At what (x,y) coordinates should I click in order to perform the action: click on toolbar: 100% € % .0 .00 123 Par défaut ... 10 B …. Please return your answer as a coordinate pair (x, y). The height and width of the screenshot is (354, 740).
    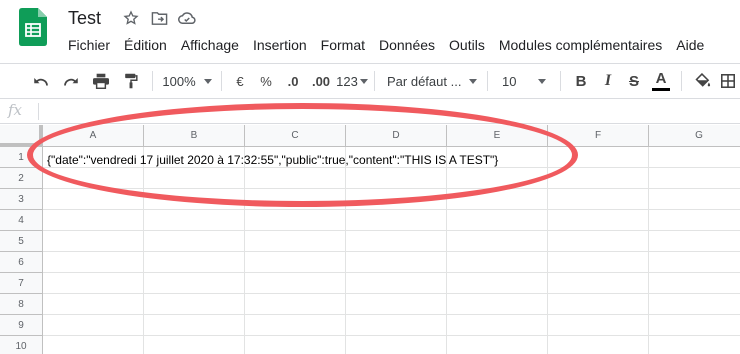
    Looking at the image, I should click on (370, 81).